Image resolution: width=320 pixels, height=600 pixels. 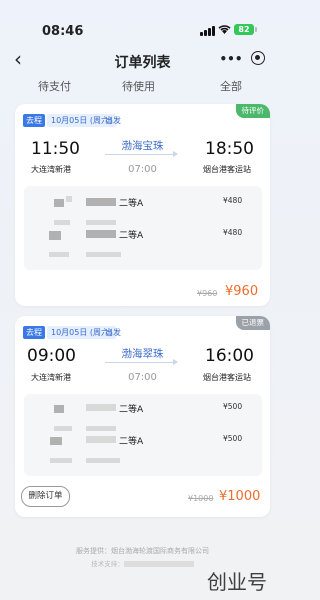 What do you see at coordinates (242, 291) in the screenshot?
I see `total-price: ¥960` at bounding box center [242, 291].